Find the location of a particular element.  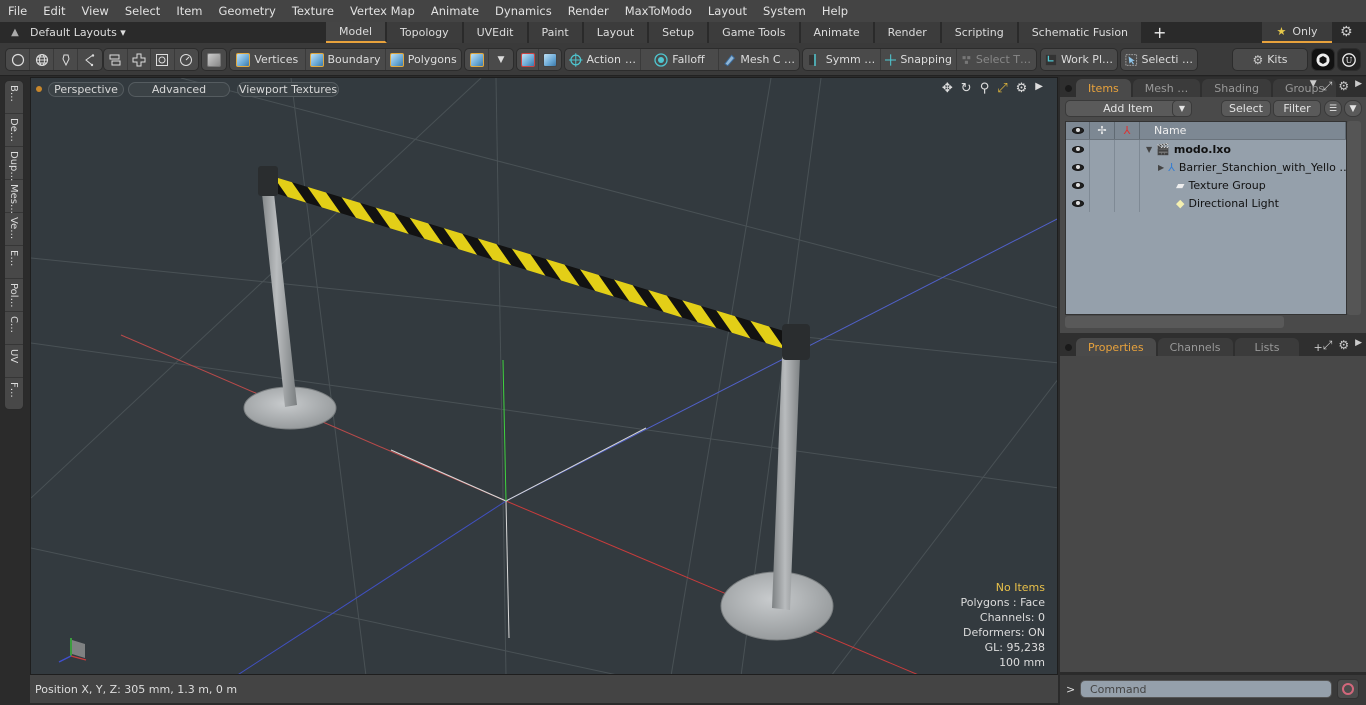

falloff-button: Falloff is located at coordinates (680, 59).